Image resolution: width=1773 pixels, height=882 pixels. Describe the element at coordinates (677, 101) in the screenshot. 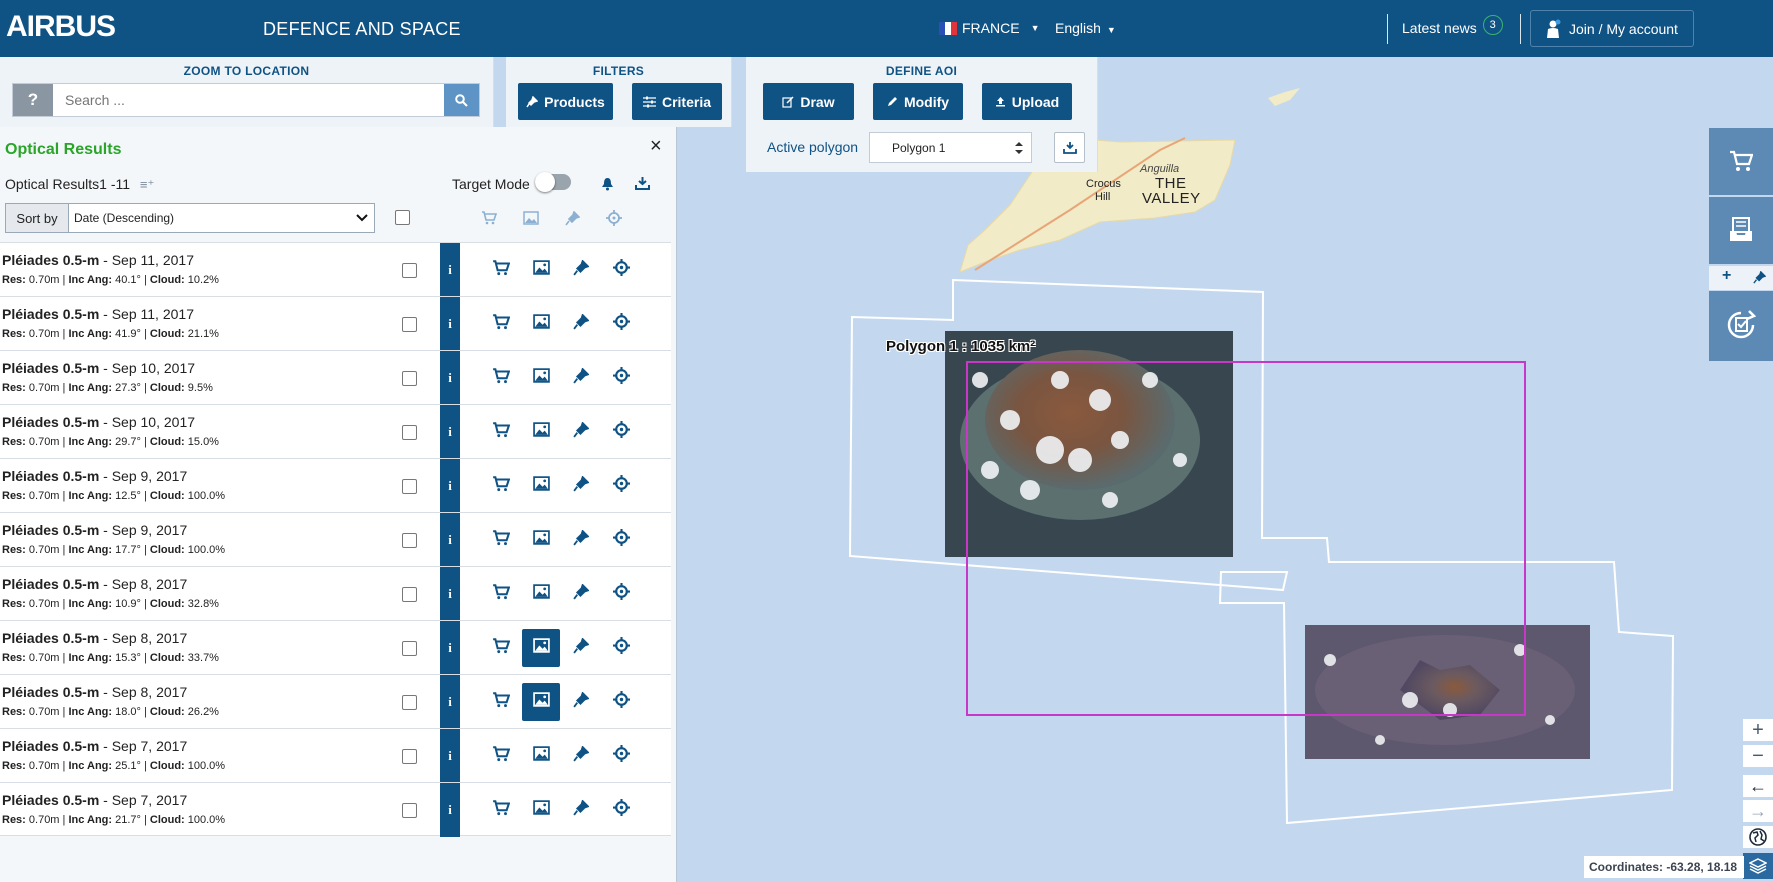

I see `criteria-button: Criteria` at that location.